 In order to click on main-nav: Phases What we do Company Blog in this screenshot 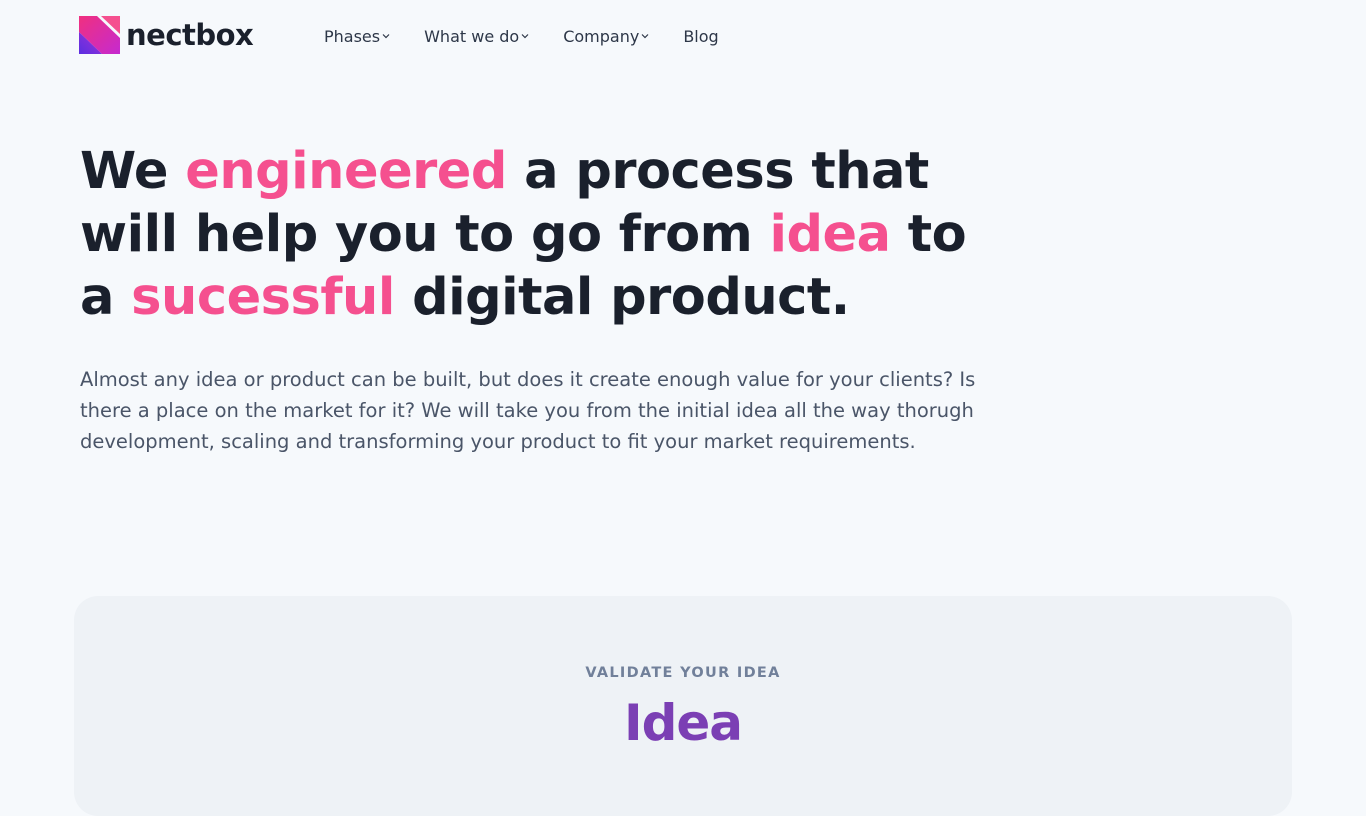, I will do `click(538, 36)`.